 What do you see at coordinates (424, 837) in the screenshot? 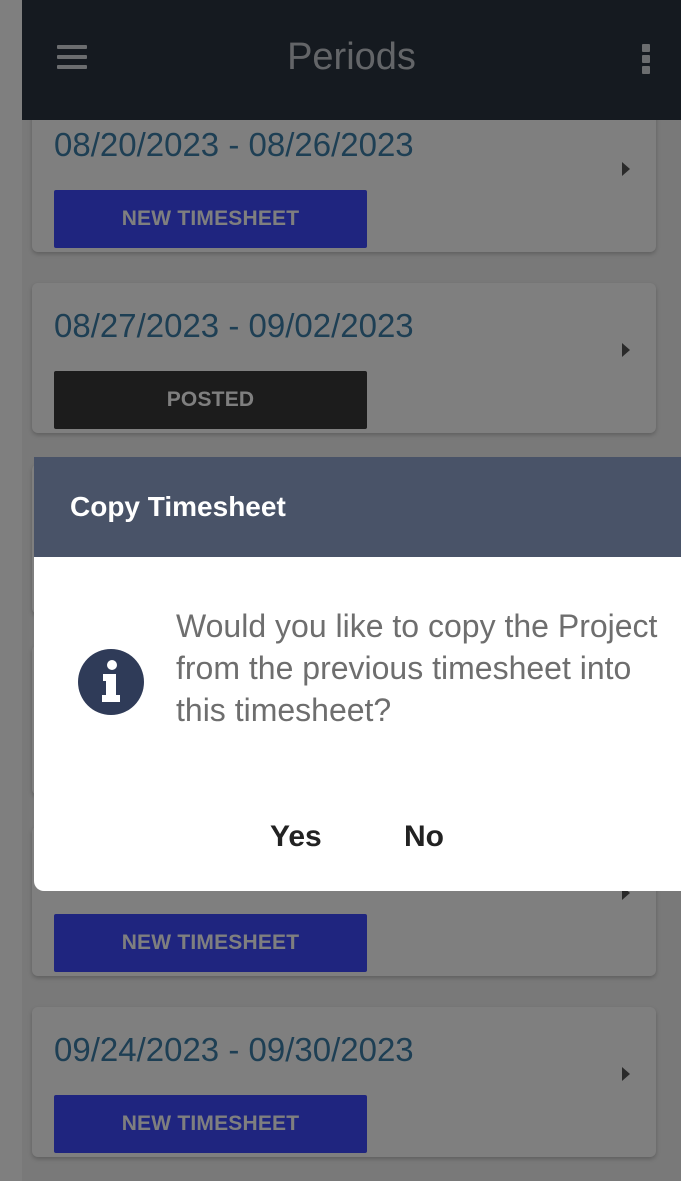
I see `no-button: No` at bounding box center [424, 837].